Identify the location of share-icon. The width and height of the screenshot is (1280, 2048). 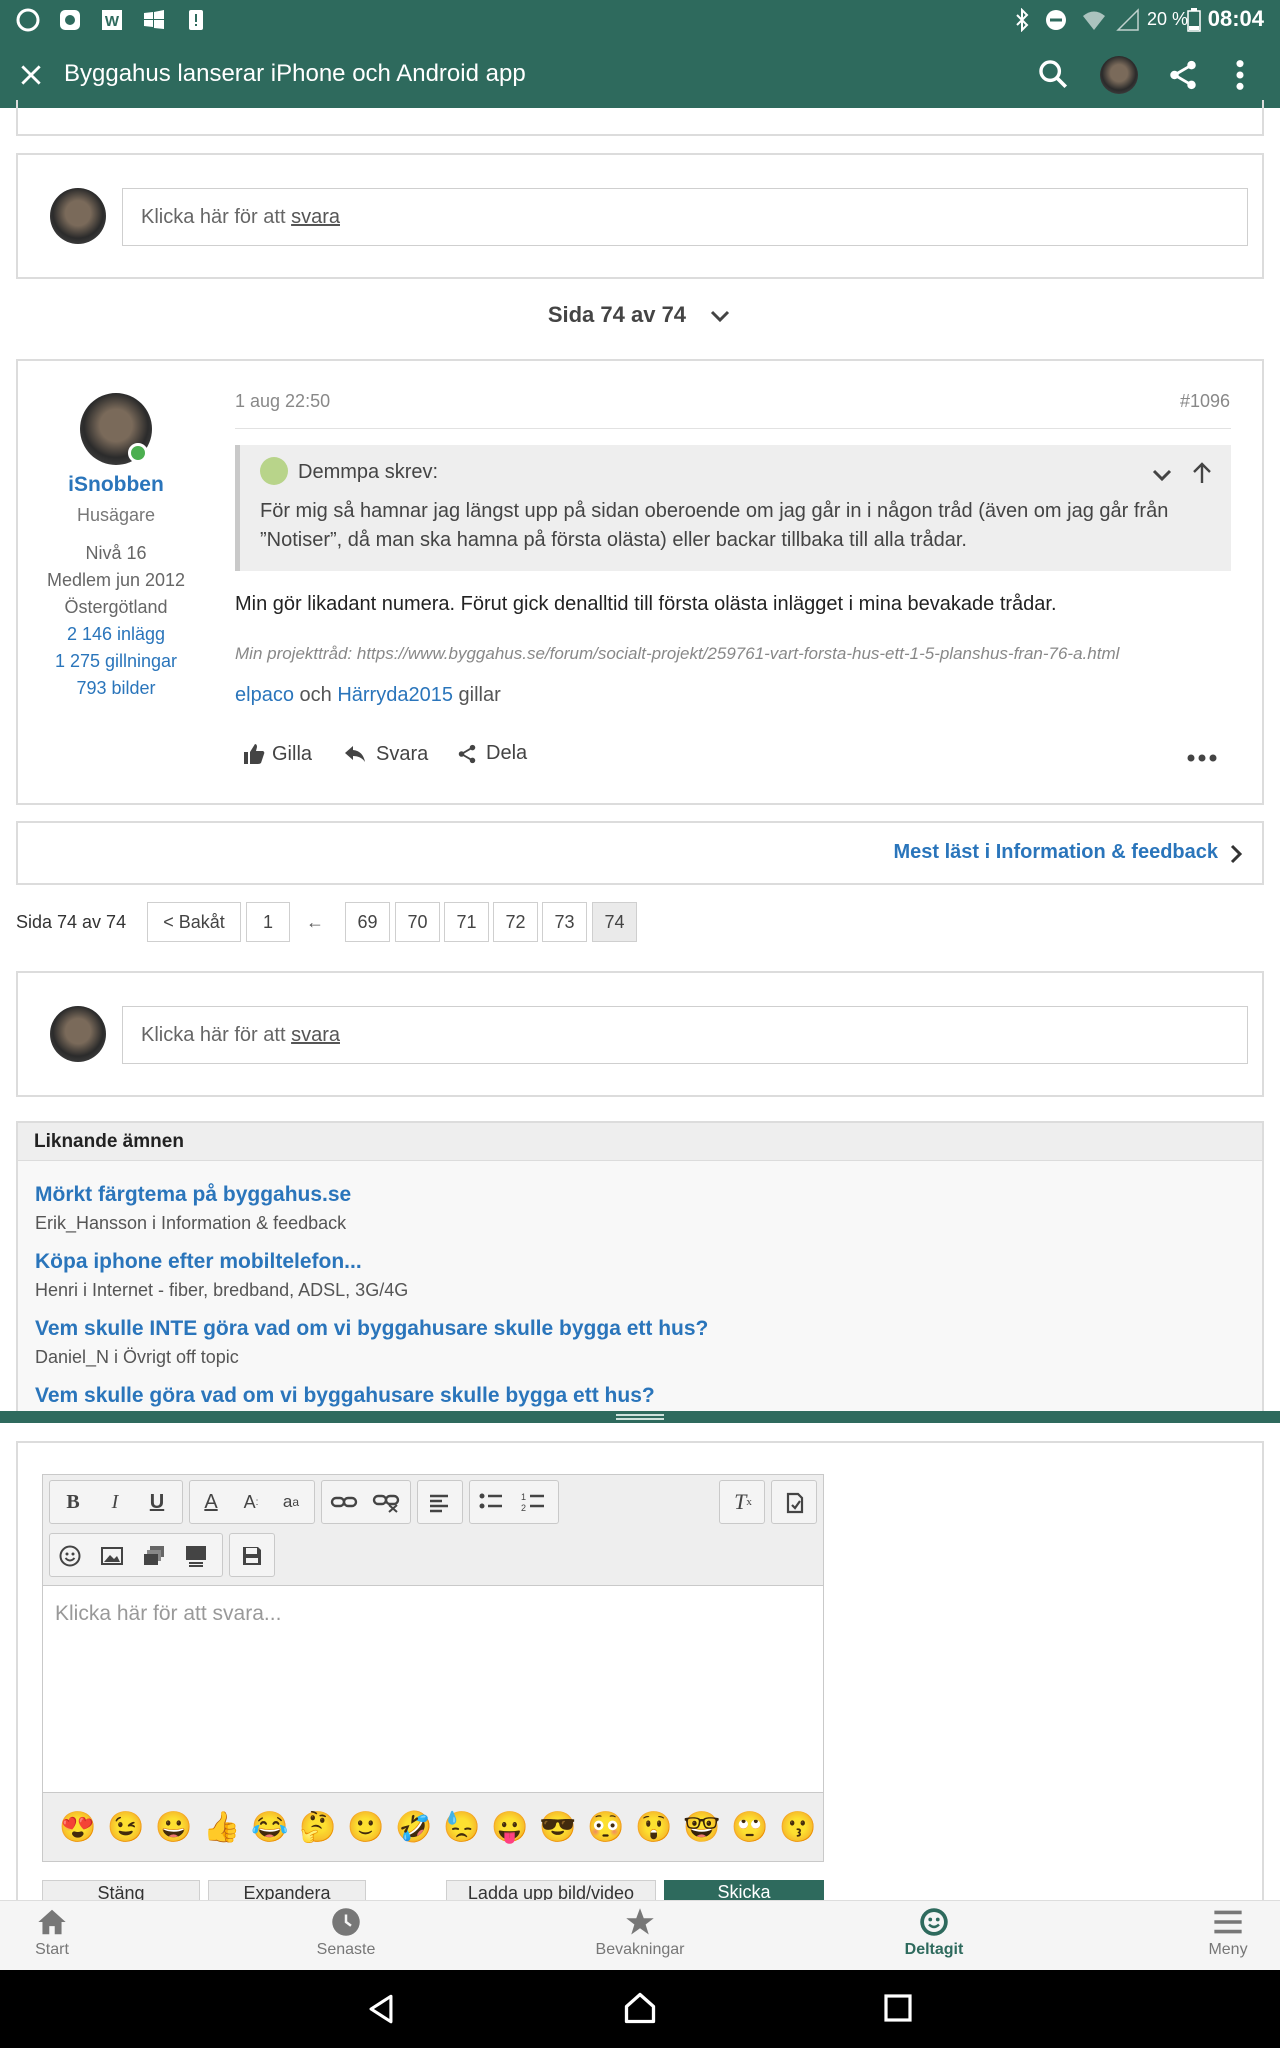
(1183, 75).